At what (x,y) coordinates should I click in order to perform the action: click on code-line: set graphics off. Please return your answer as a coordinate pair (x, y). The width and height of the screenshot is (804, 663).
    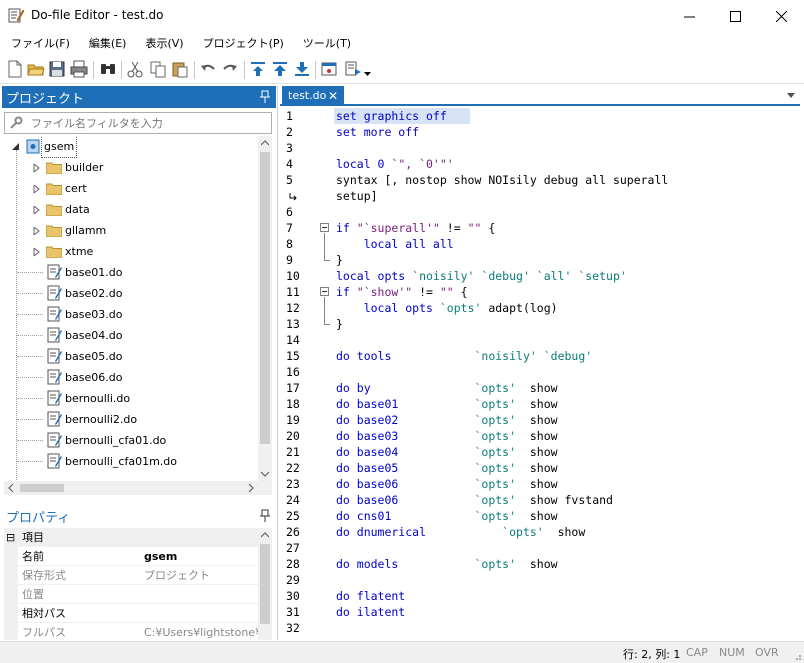
    Looking at the image, I should click on (391, 116).